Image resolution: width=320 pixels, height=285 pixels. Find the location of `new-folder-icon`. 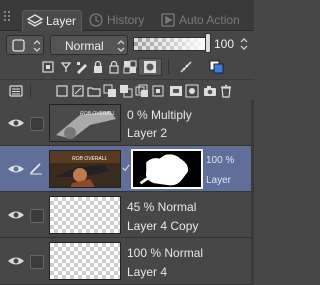

new-folder-icon is located at coordinates (94, 91).